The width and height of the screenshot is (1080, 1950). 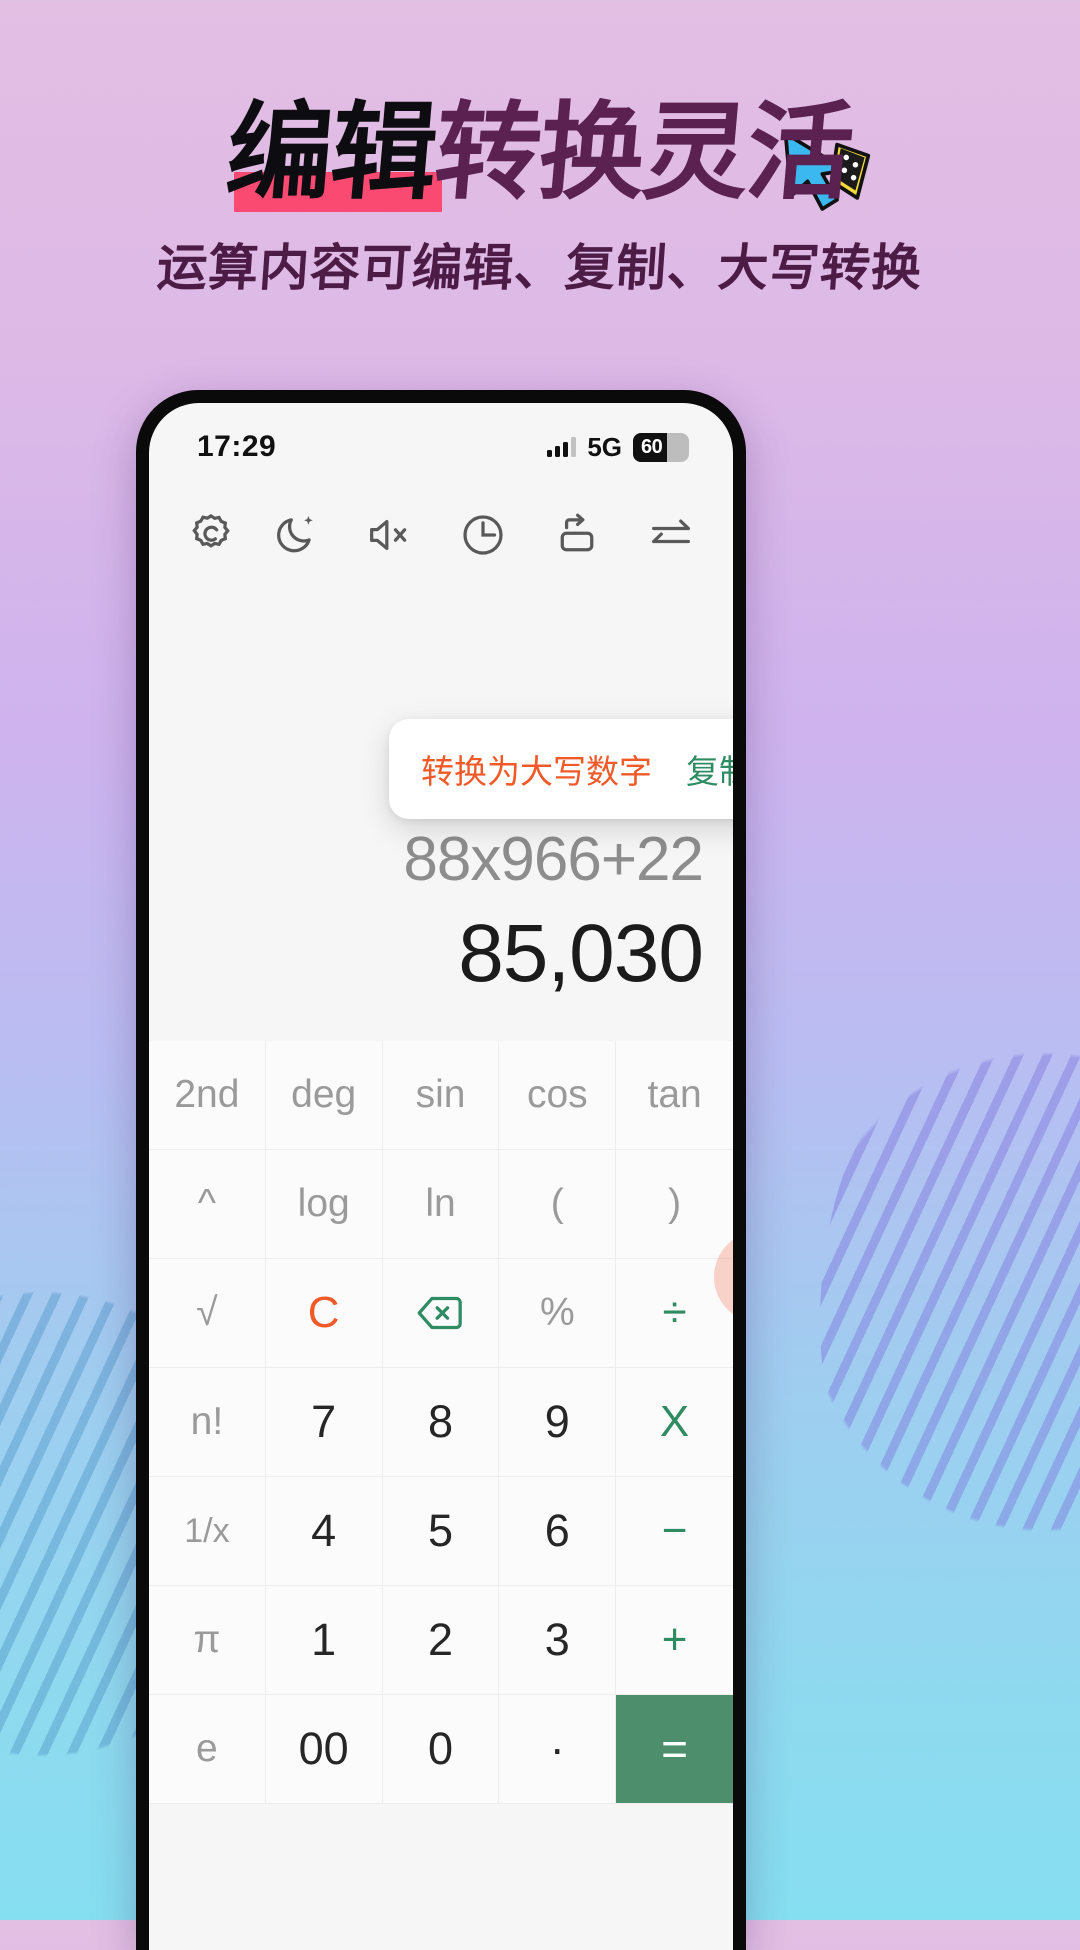 I want to click on key-power: ^, so click(x=207, y=1204).